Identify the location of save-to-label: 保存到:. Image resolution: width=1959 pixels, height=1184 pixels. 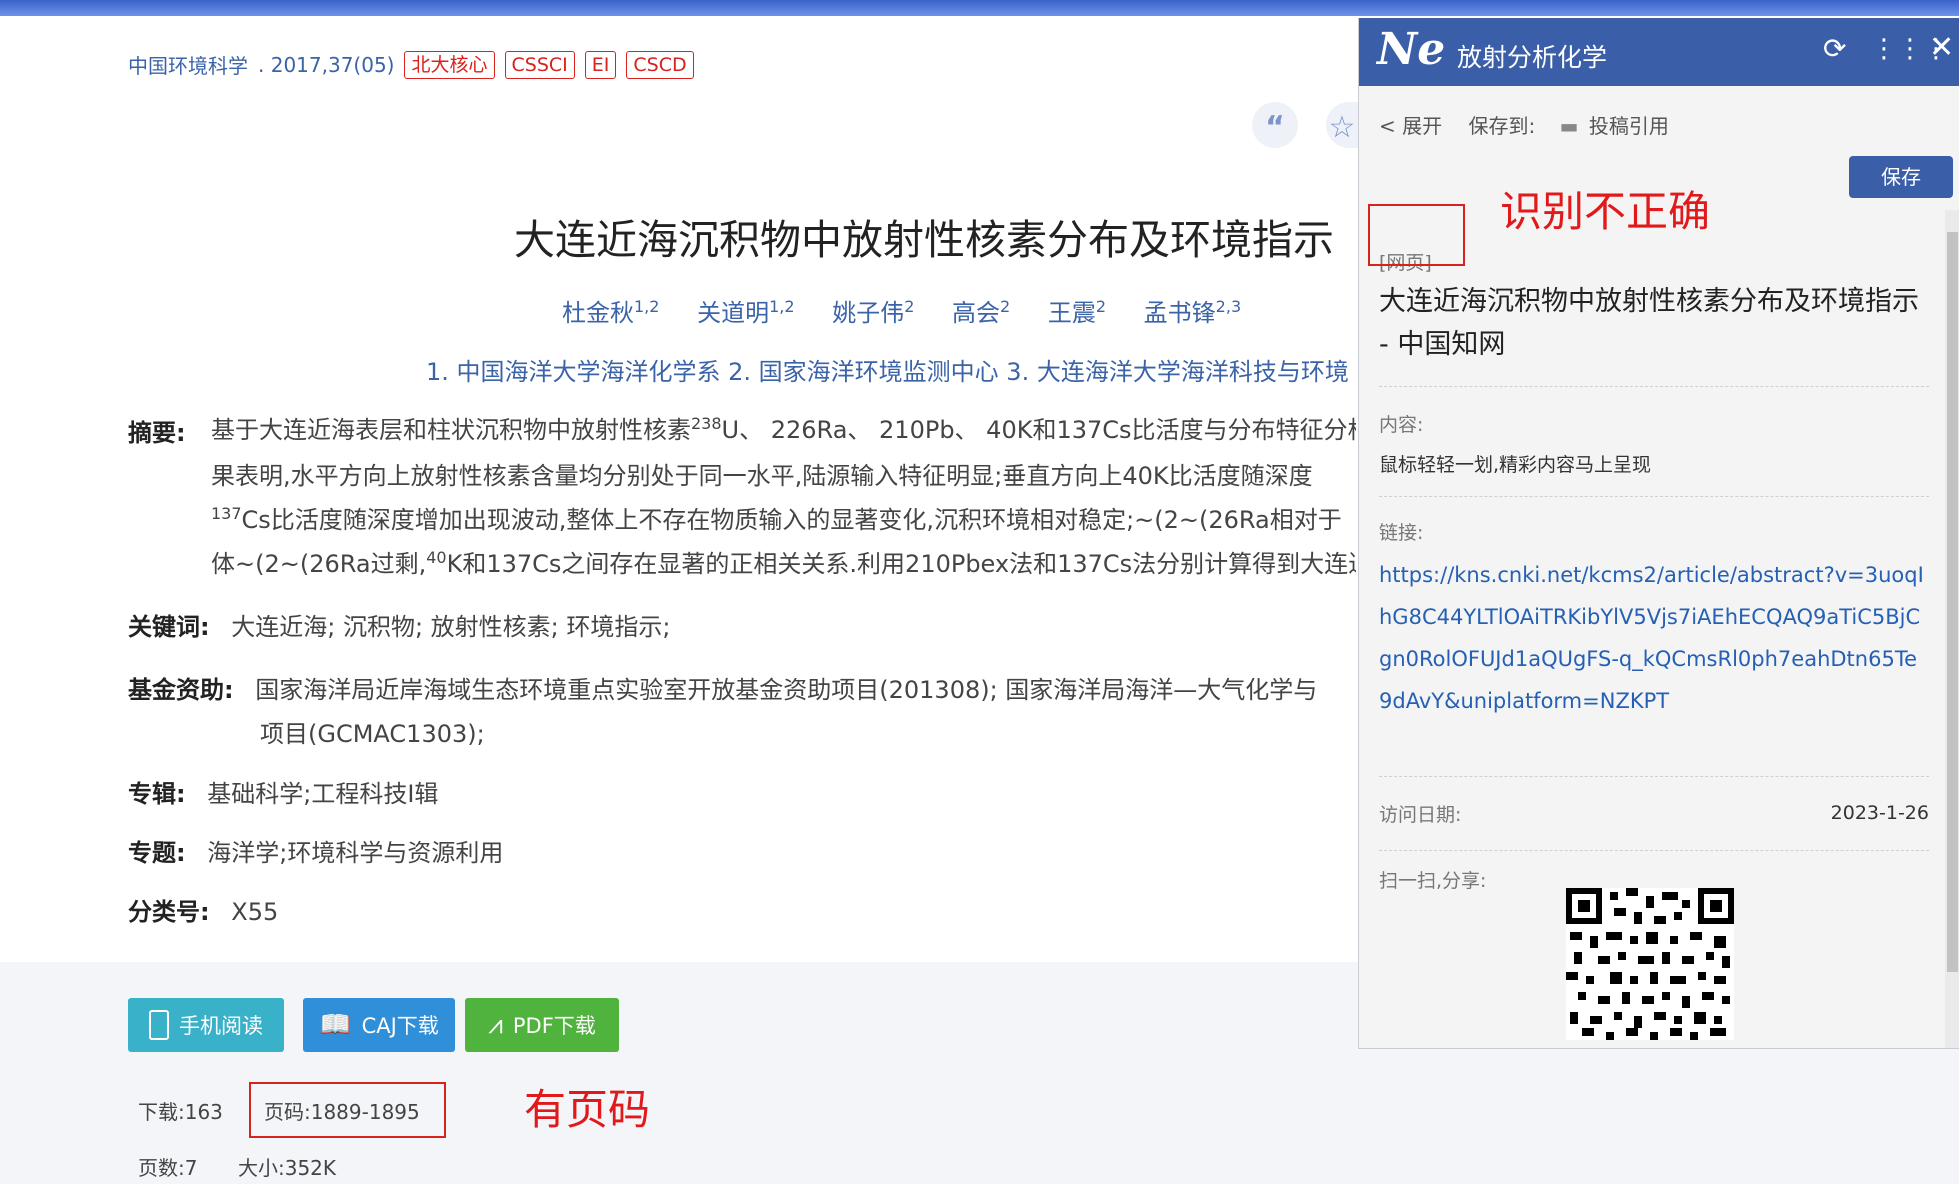
(1502, 126).